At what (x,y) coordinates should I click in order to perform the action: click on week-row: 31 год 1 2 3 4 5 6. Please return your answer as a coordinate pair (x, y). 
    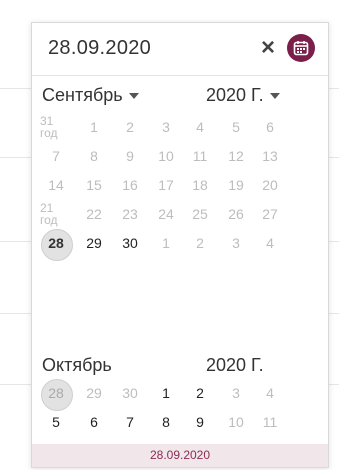
    Looking at the image, I should click on (180, 127).